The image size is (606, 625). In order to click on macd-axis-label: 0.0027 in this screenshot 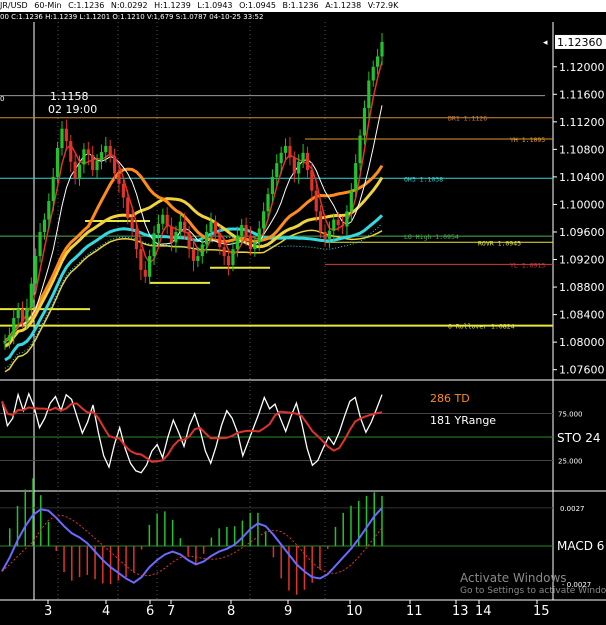, I will do `click(572, 509)`.